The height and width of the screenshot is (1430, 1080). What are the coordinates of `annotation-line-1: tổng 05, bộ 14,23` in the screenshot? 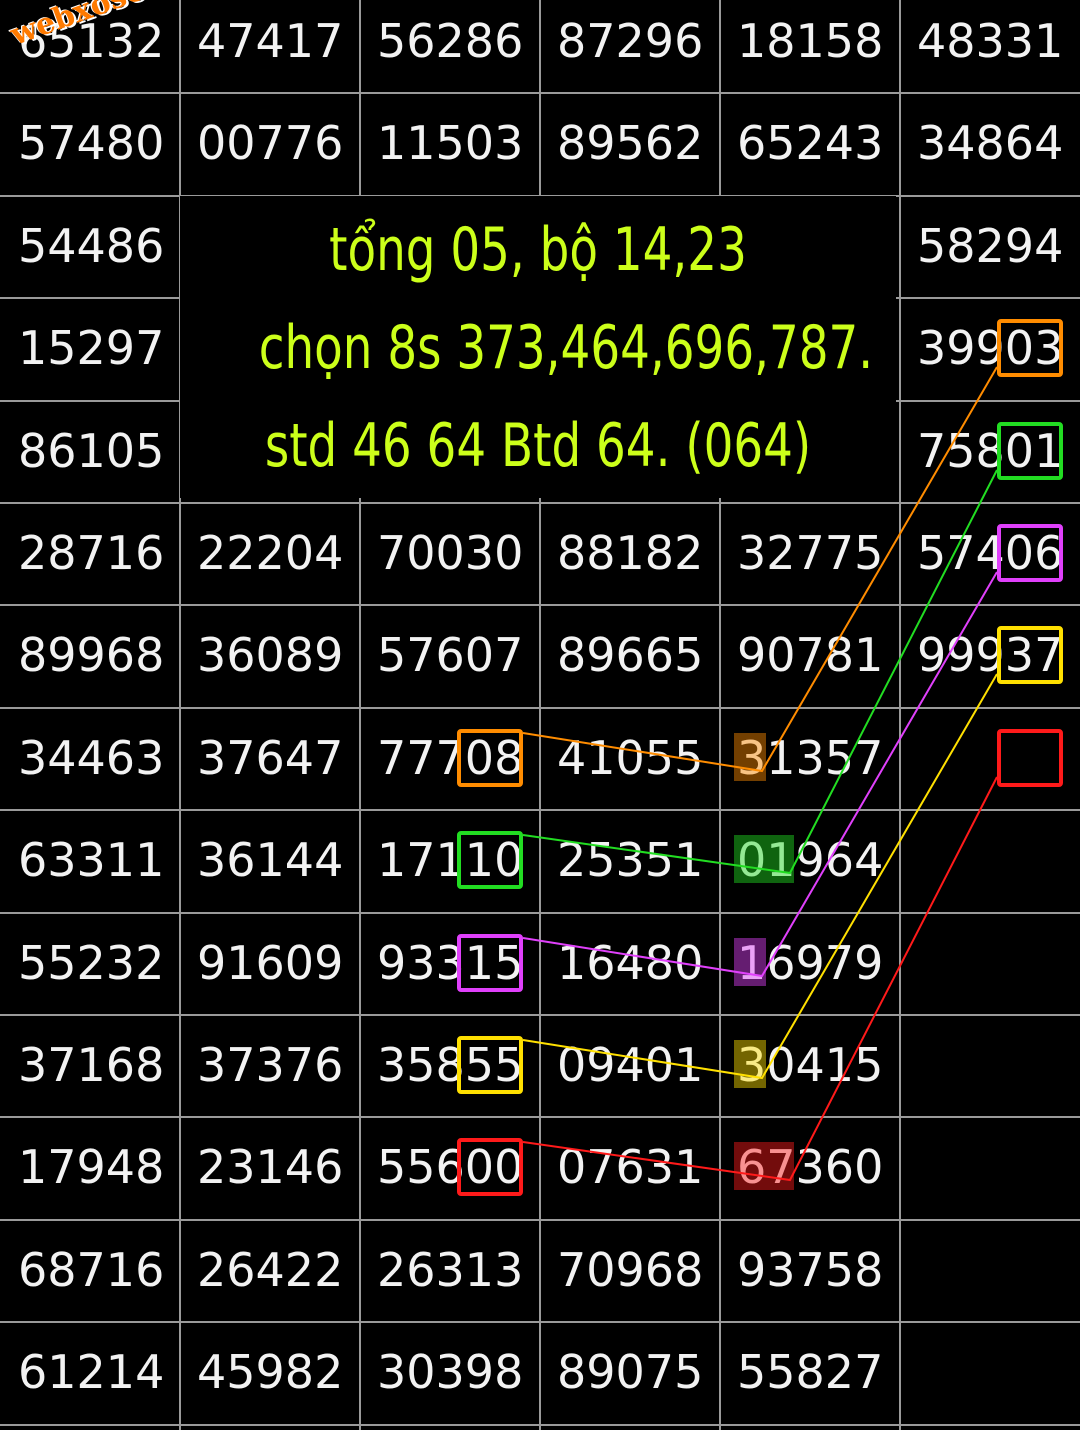 It's located at (538, 250).